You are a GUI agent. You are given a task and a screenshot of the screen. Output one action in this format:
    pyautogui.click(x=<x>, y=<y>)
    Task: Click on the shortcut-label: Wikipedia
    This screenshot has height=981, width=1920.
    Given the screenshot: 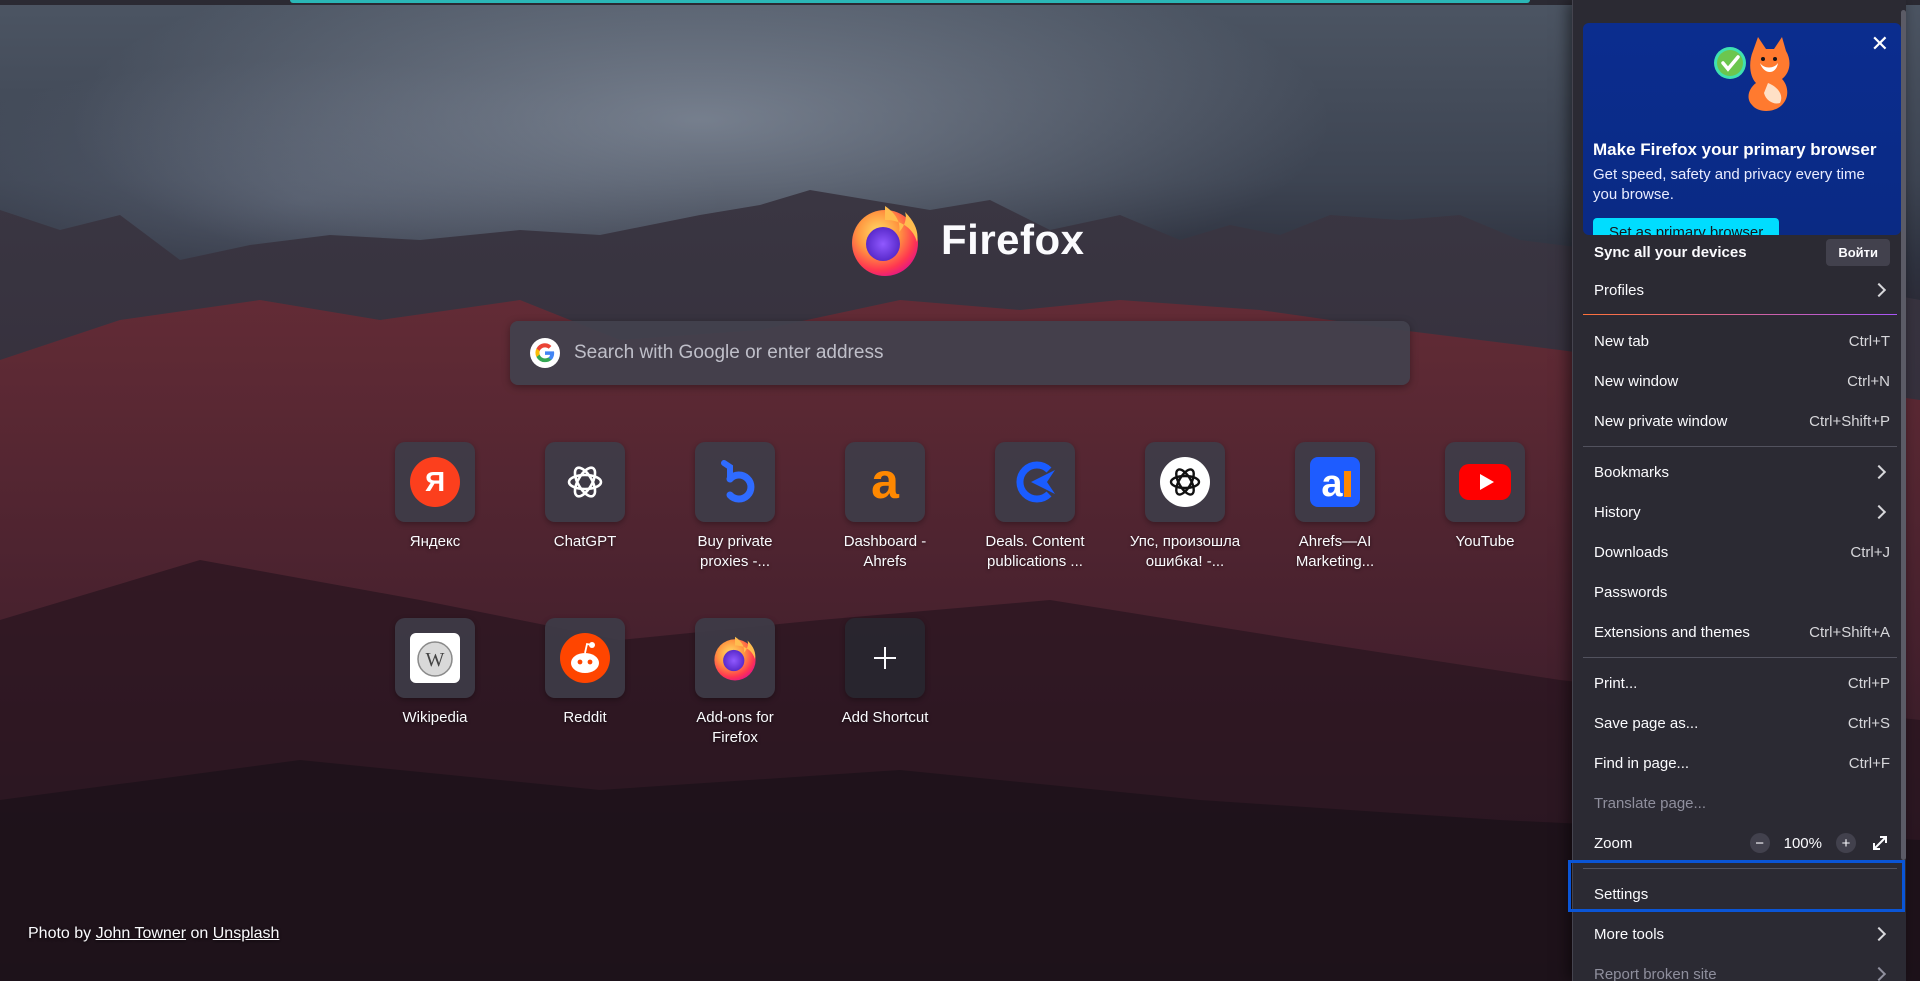 What is the action you would take?
    pyautogui.click(x=435, y=717)
    